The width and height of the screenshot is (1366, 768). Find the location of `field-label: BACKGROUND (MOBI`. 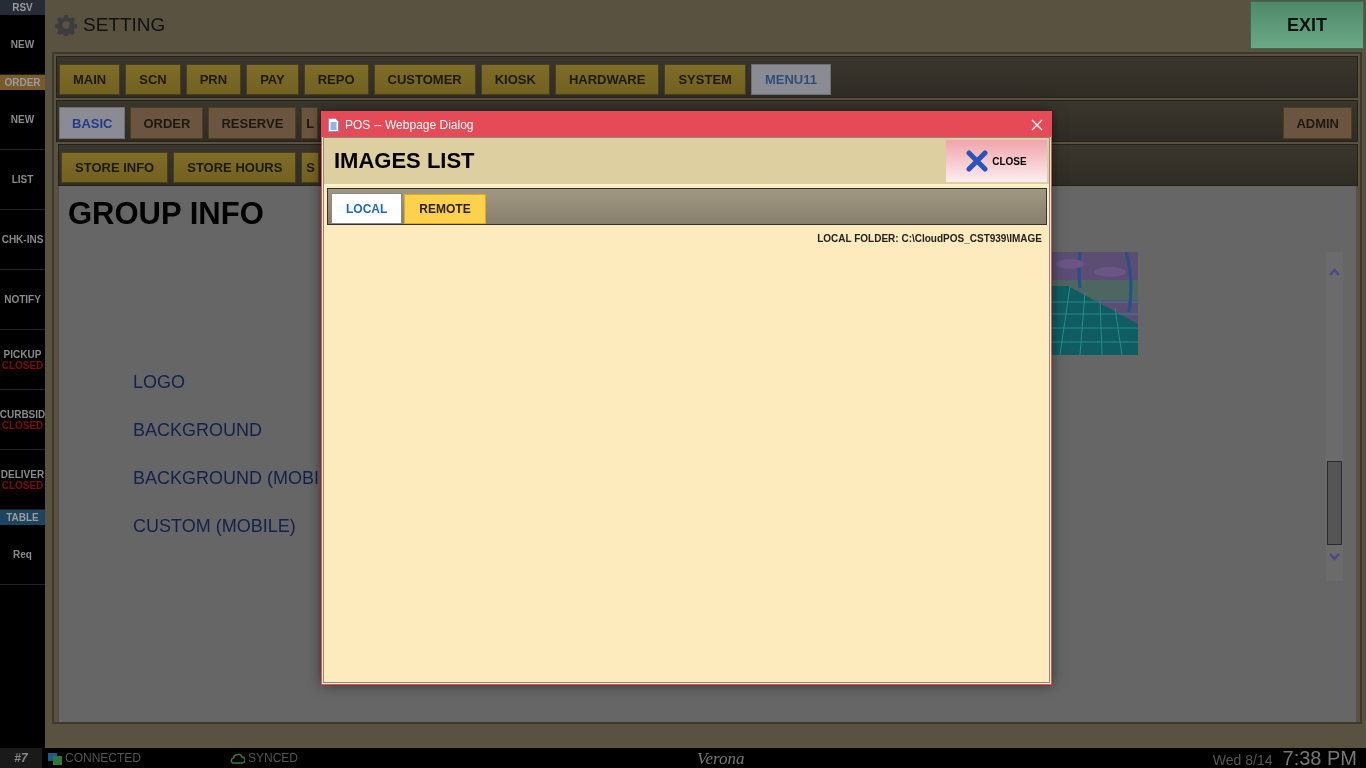

field-label: BACKGROUND (MOBI is located at coordinates (226, 478).